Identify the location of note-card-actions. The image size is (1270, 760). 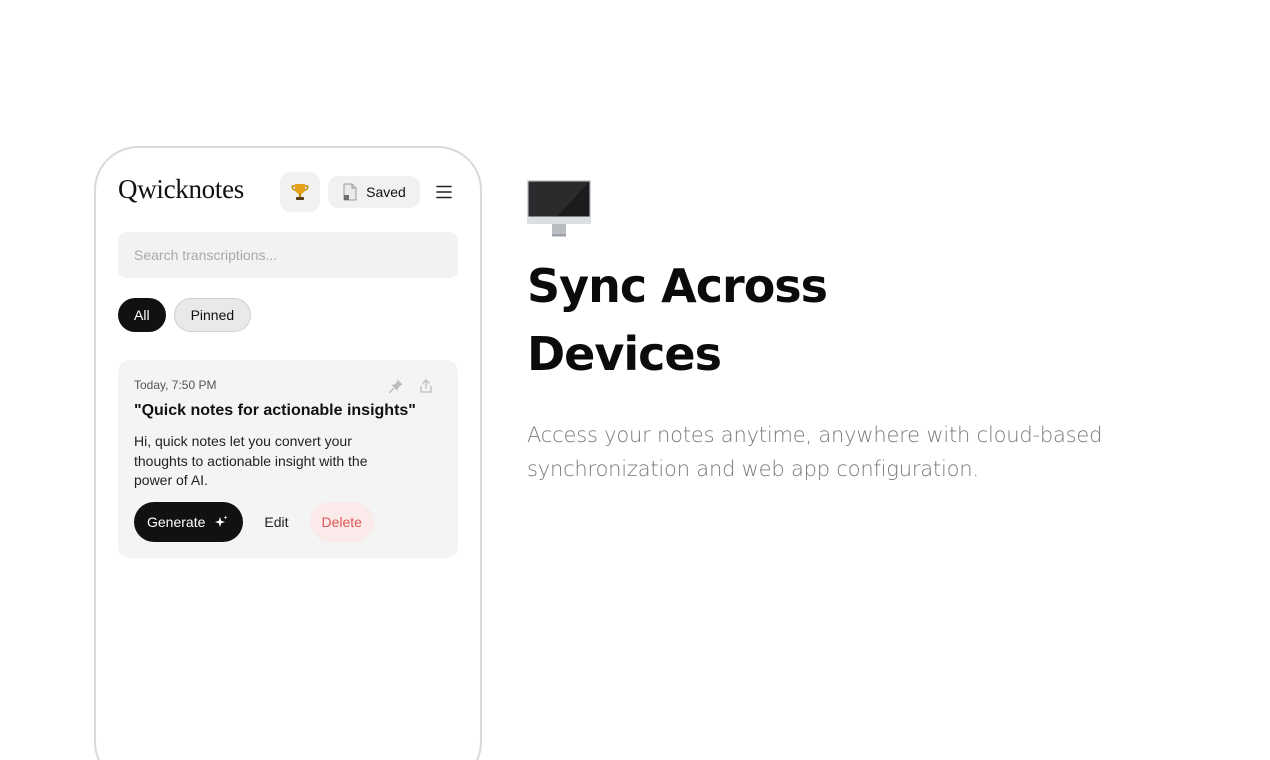
(411, 386).